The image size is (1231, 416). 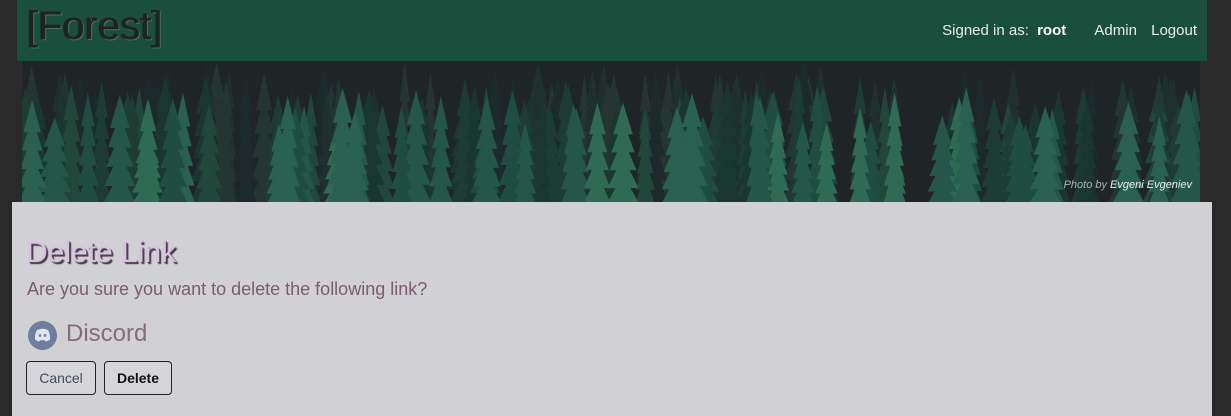 What do you see at coordinates (245, 139) in the screenshot?
I see `pine-tree` at bounding box center [245, 139].